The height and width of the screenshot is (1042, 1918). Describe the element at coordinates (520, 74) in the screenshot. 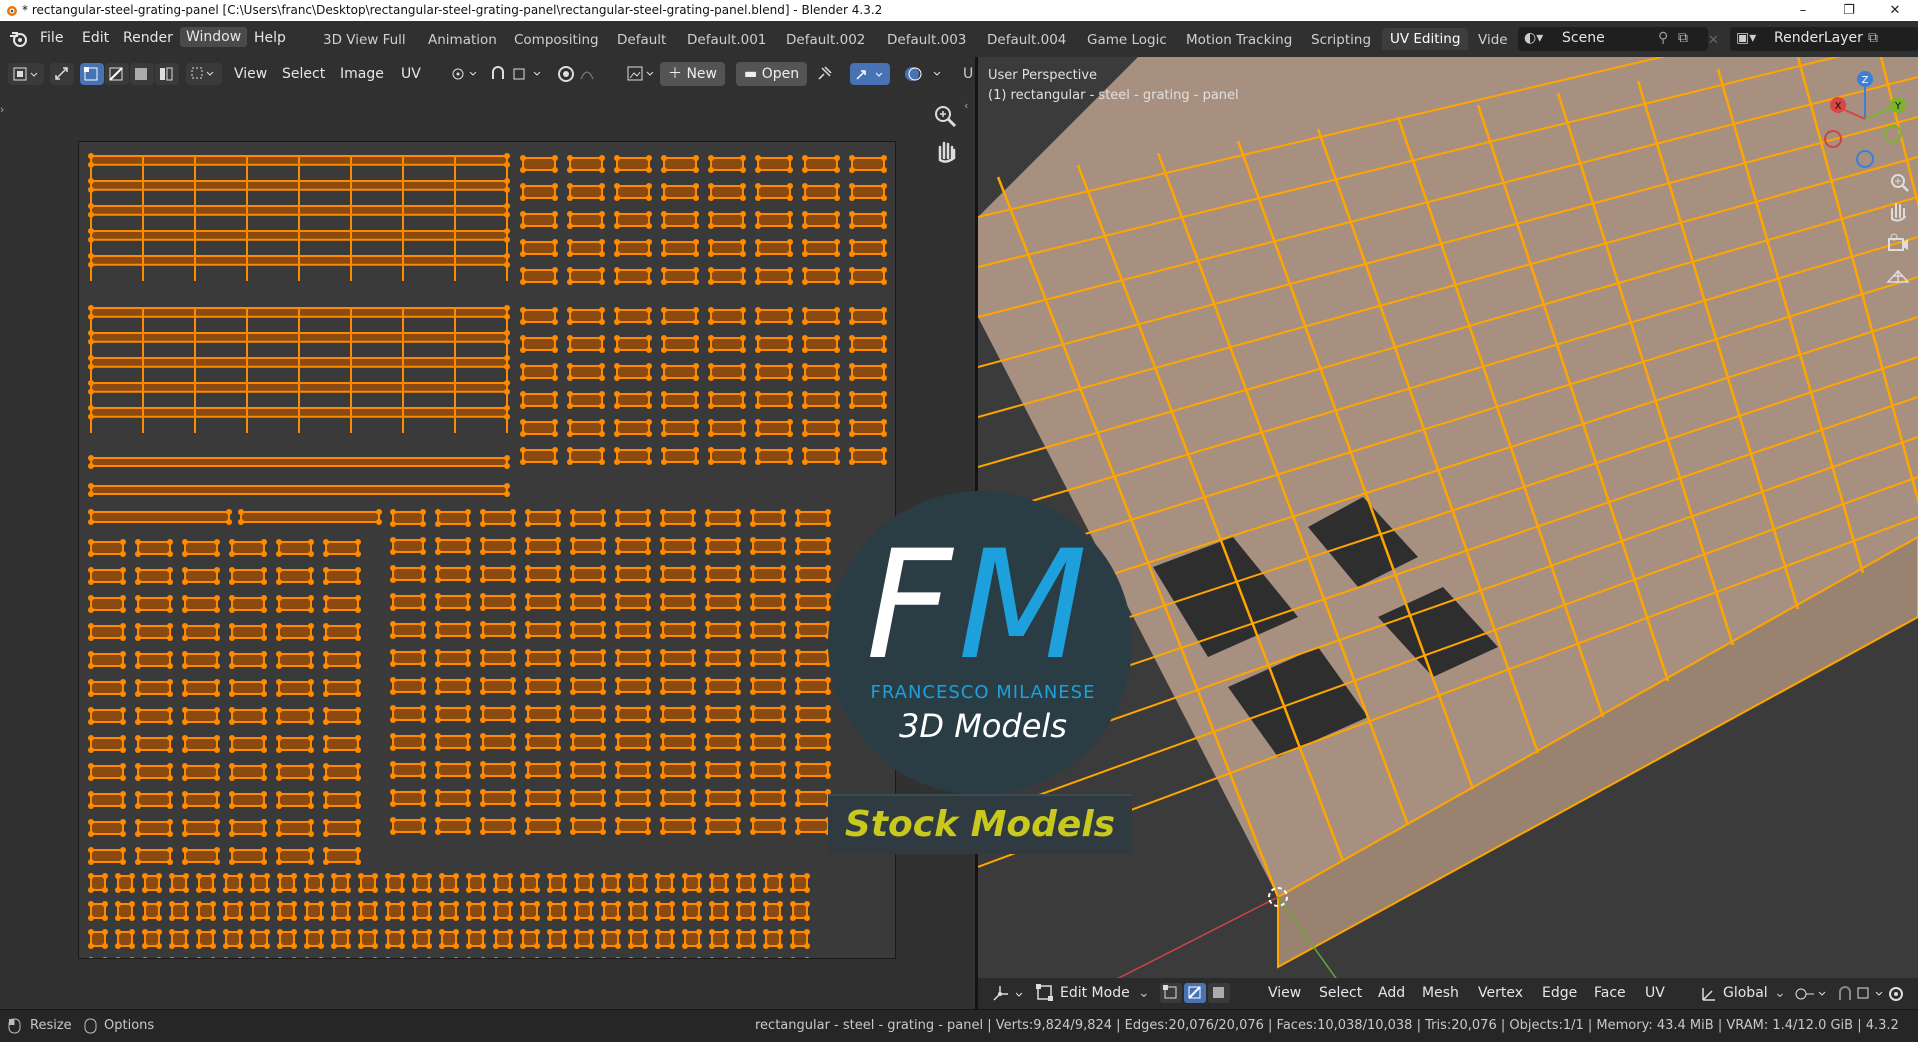

I see `snap-icon` at that location.